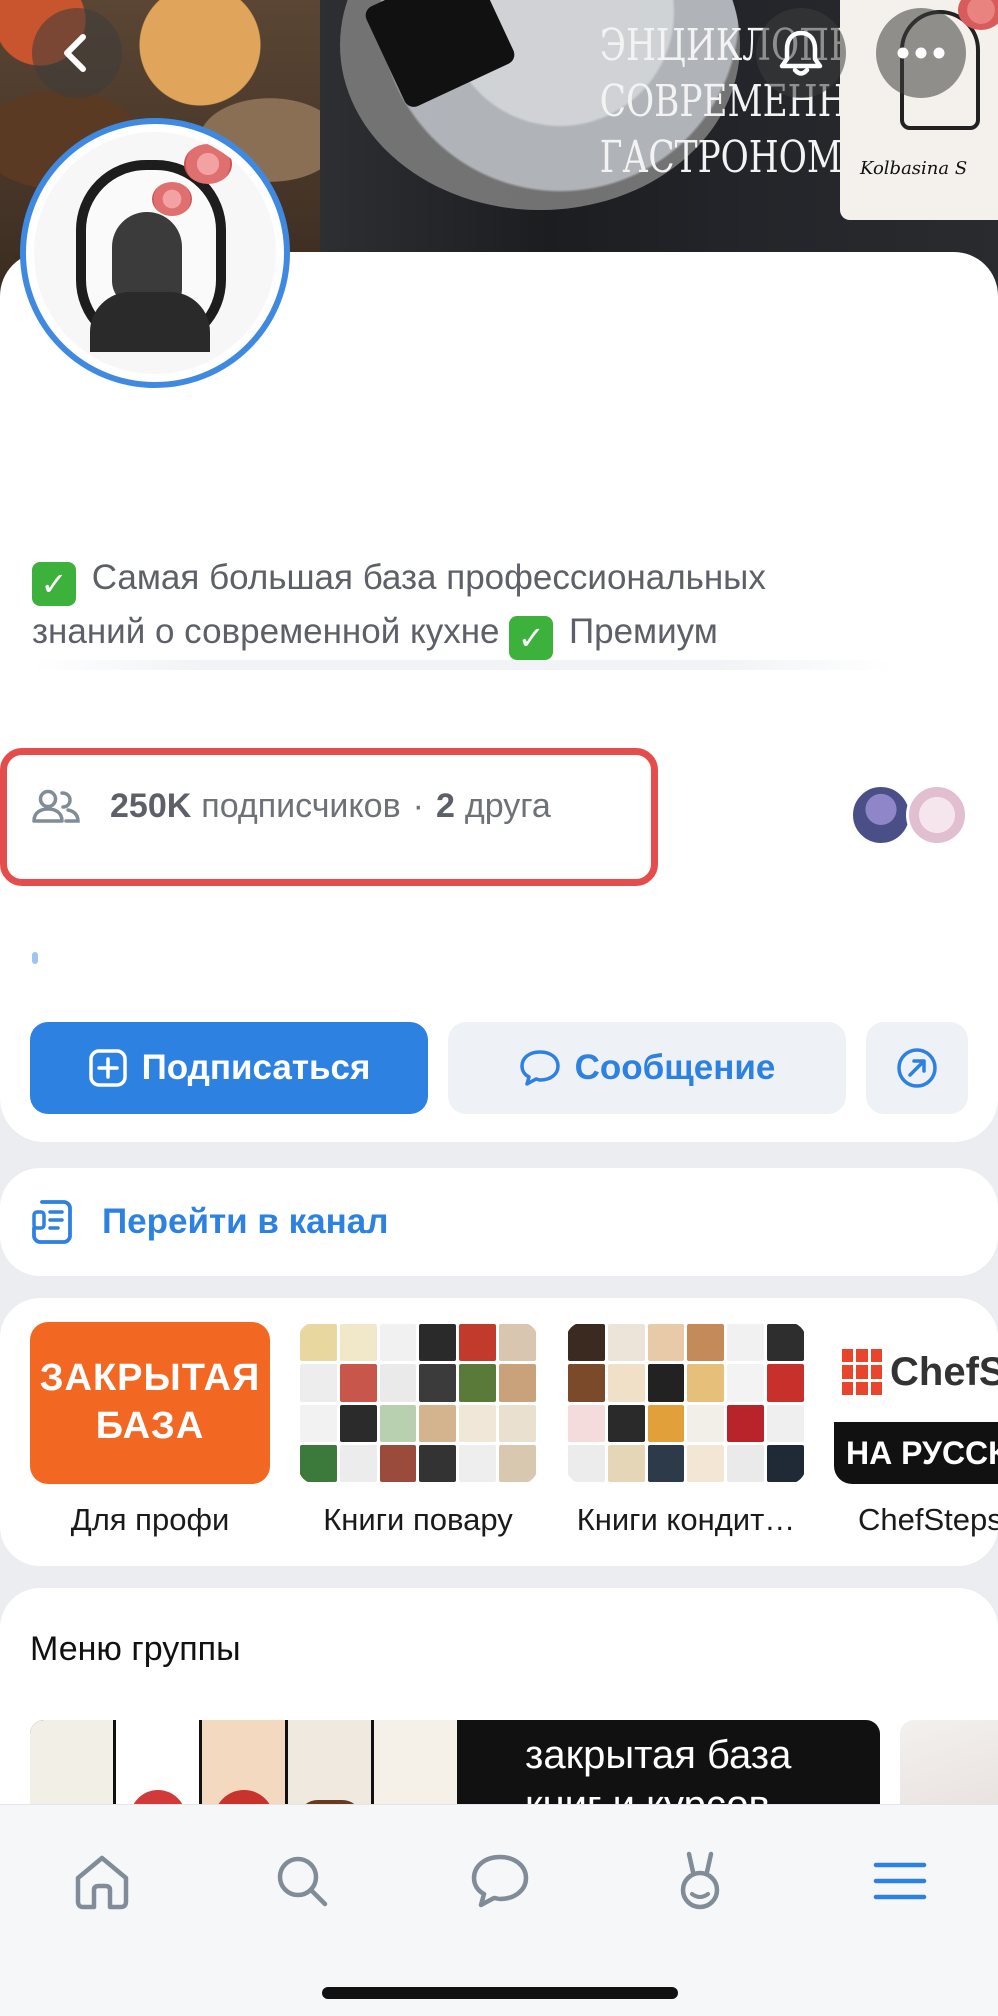  Describe the element at coordinates (151, 806) in the screenshot. I see `subscribers-count: 250K` at that location.